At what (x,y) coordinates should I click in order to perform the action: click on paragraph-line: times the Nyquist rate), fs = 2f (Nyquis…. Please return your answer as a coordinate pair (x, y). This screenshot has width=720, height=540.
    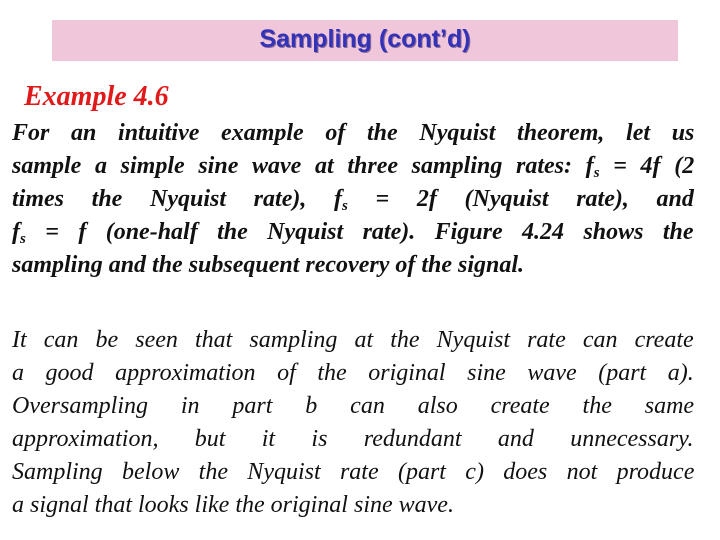
    Looking at the image, I should click on (353, 199).